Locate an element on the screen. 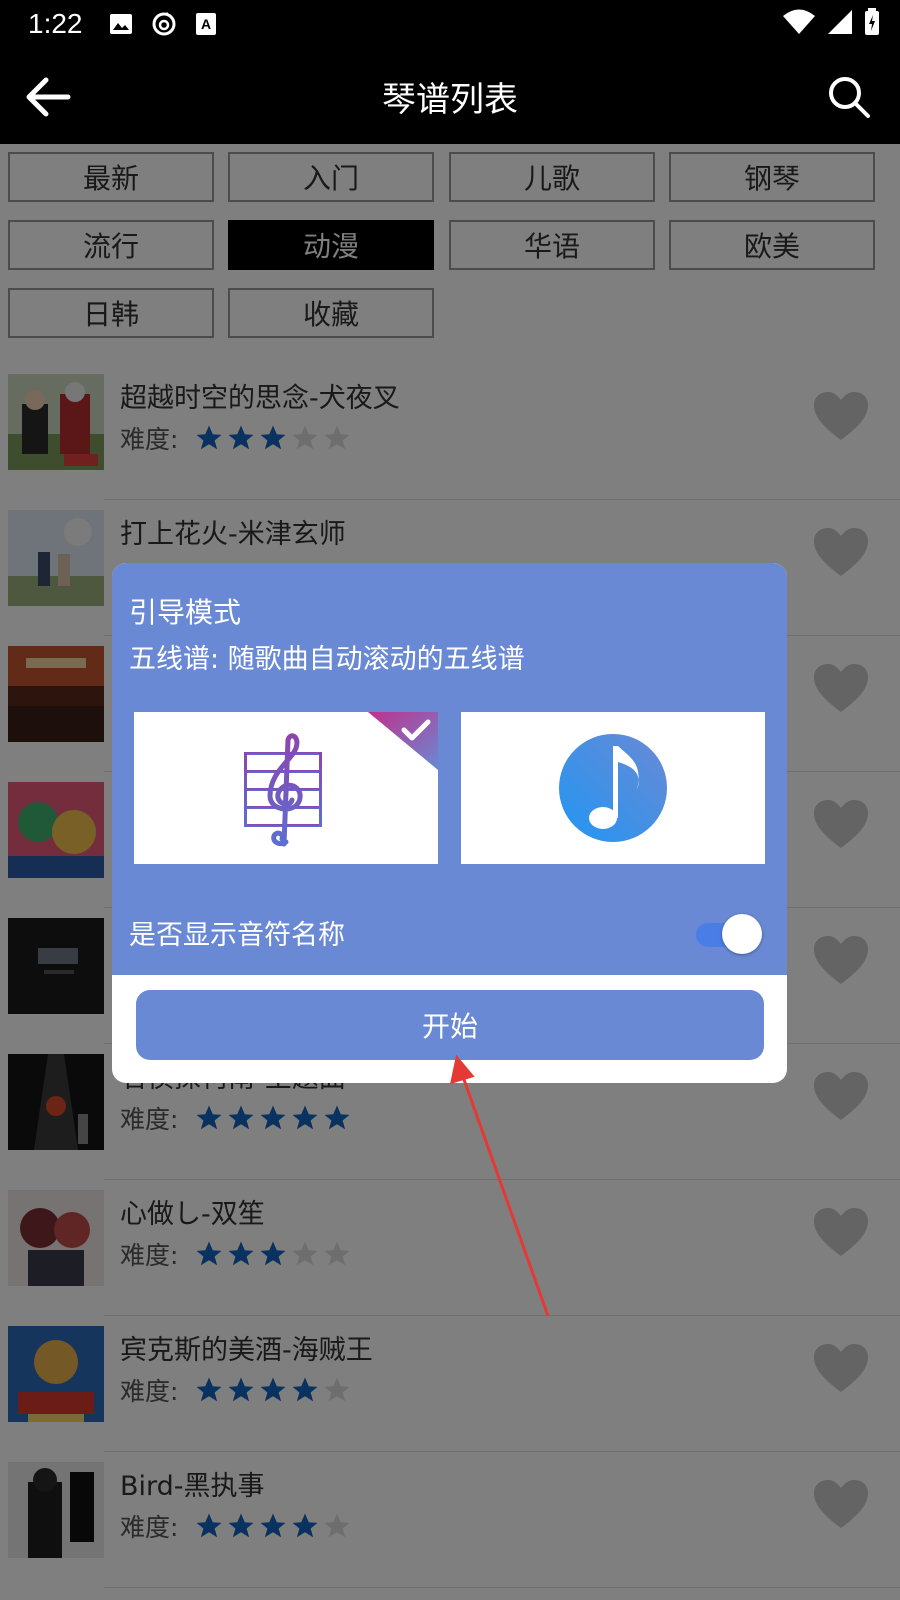 The width and height of the screenshot is (900, 1600). status-bar: 1:22 A is located at coordinates (450, 24).